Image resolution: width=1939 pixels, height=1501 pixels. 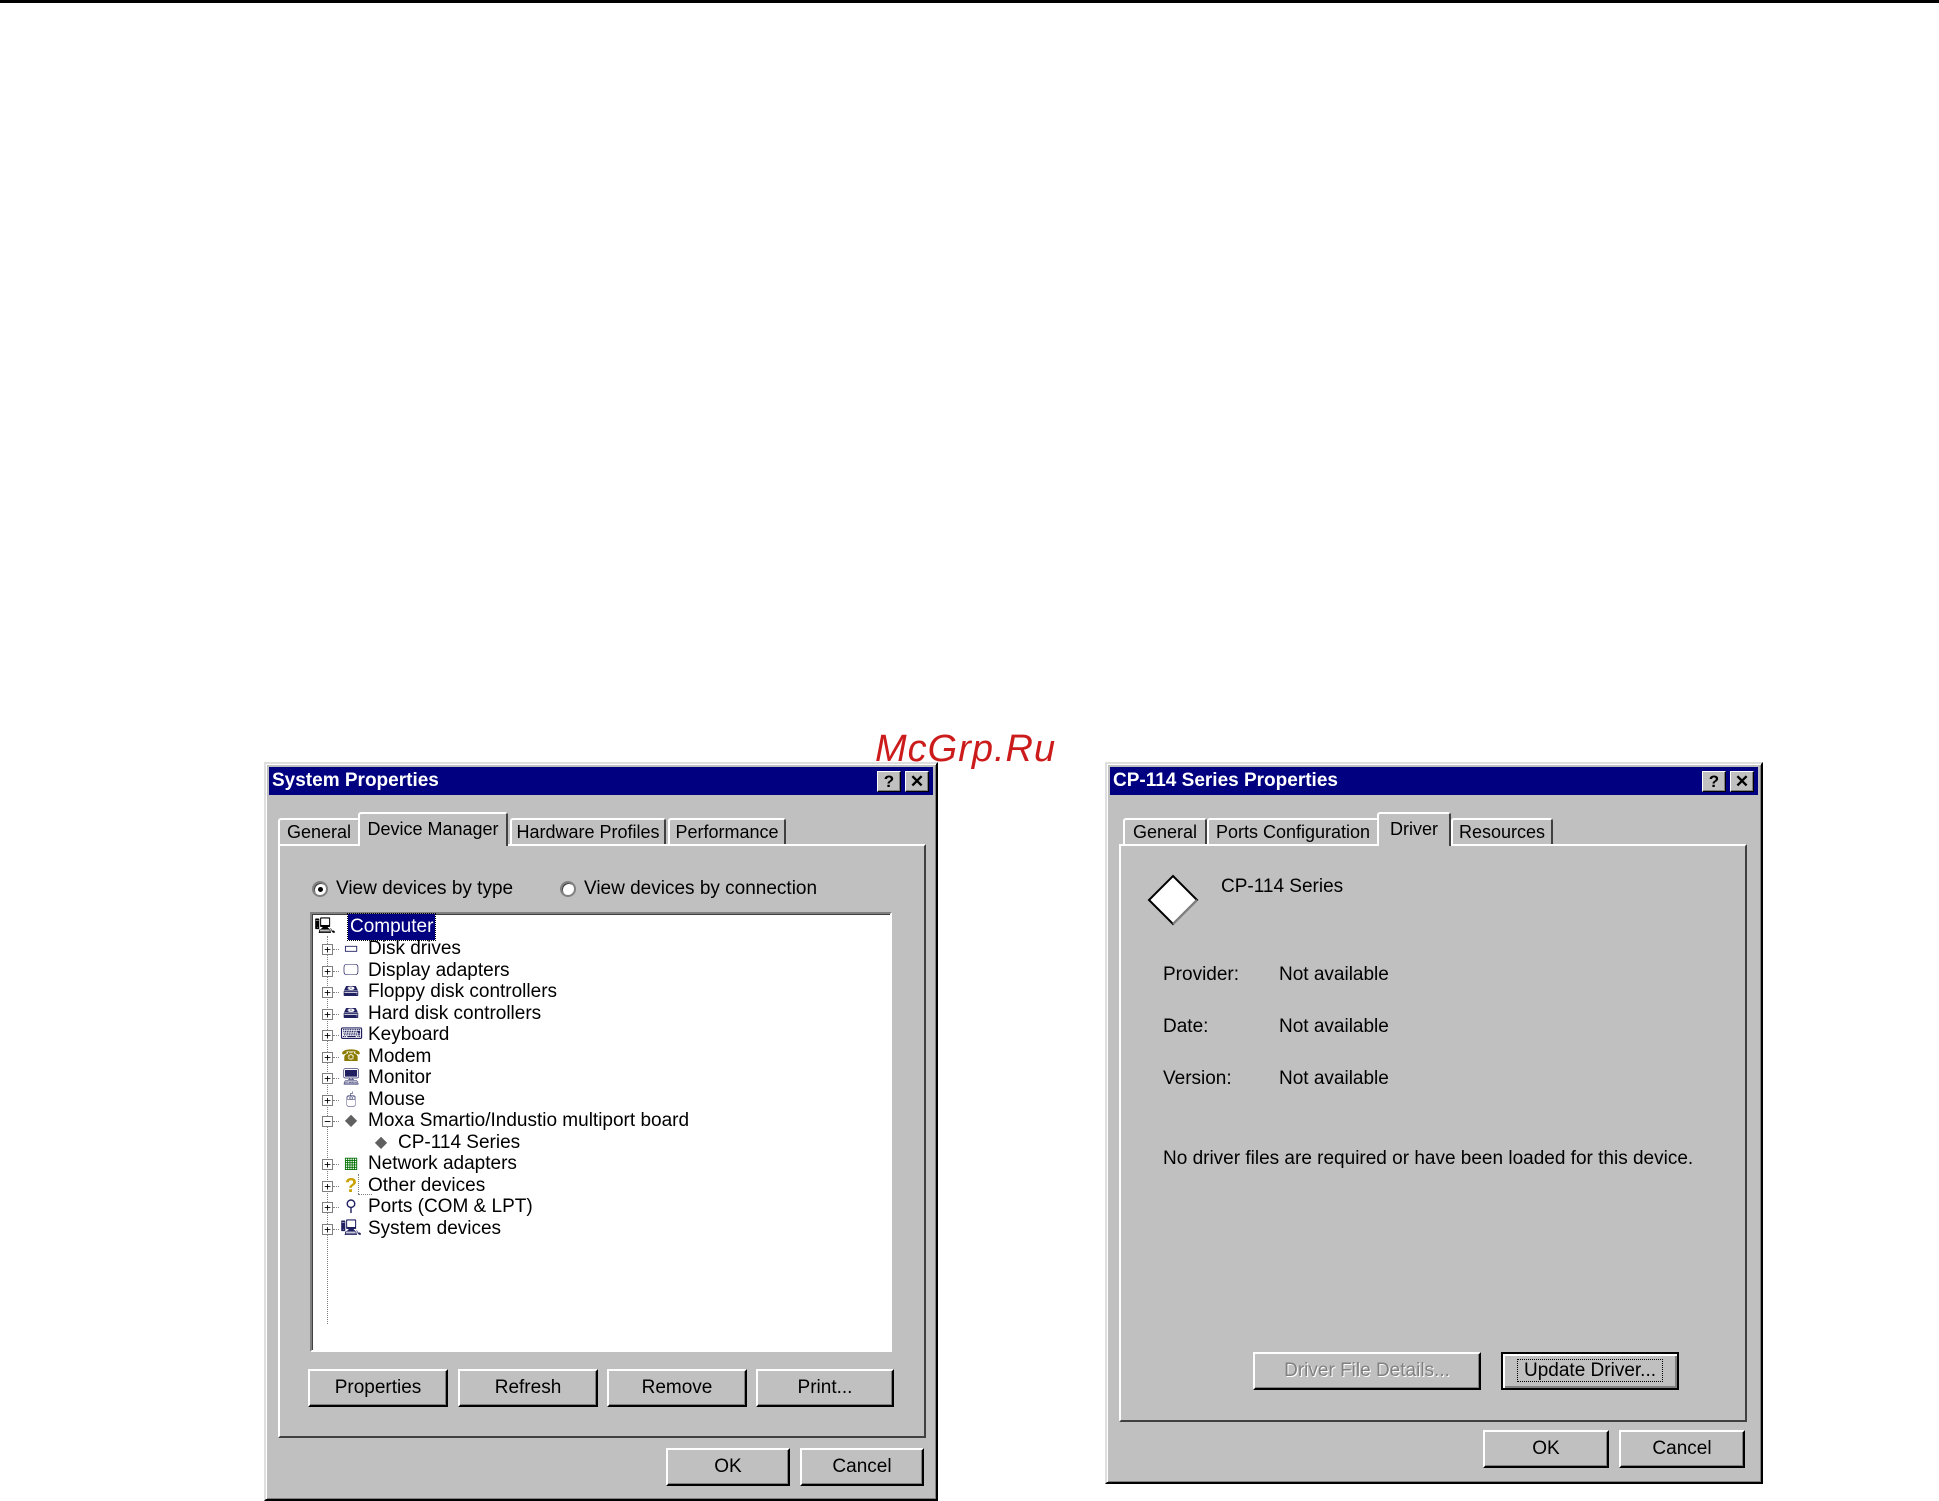 What do you see at coordinates (969, 1) in the screenshot?
I see `top-rule` at bounding box center [969, 1].